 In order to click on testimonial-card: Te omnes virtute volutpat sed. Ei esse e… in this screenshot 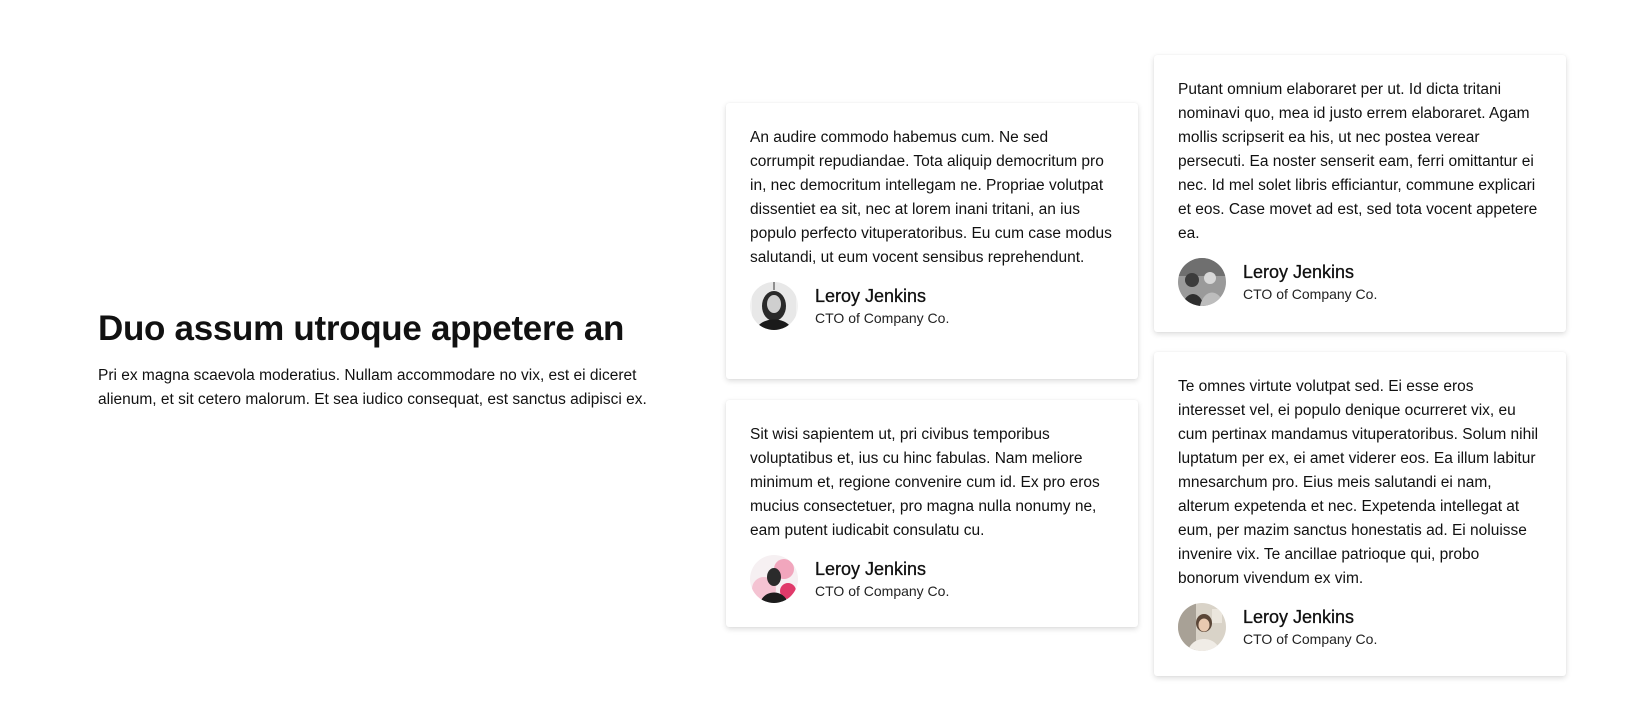, I will do `click(1360, 514)`.